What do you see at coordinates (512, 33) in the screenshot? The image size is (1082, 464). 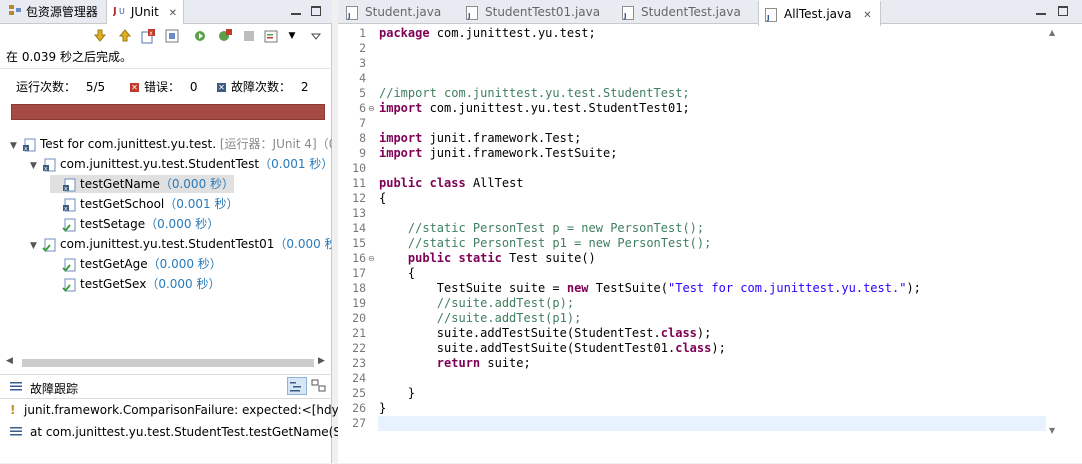 I see `code-text: com.junittest.yu.test;` at bounding box center [512, 33].